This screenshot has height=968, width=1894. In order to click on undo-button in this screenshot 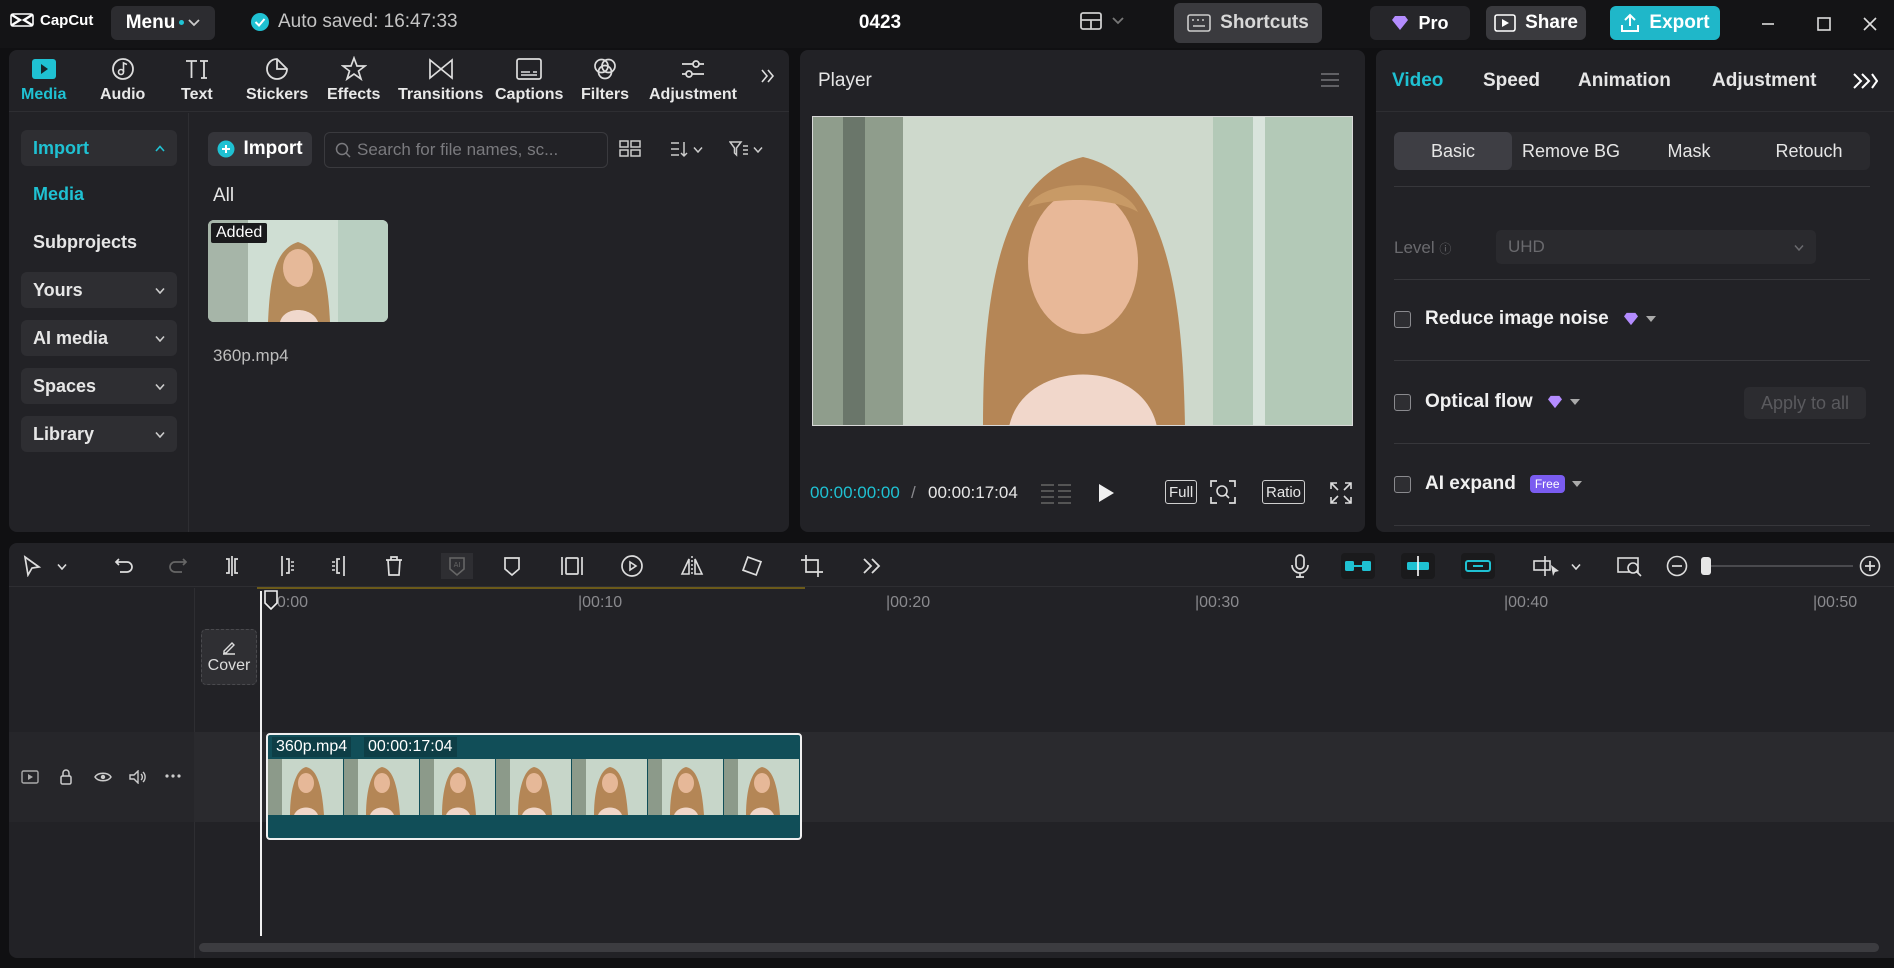, I will do `click(124, 566)`.